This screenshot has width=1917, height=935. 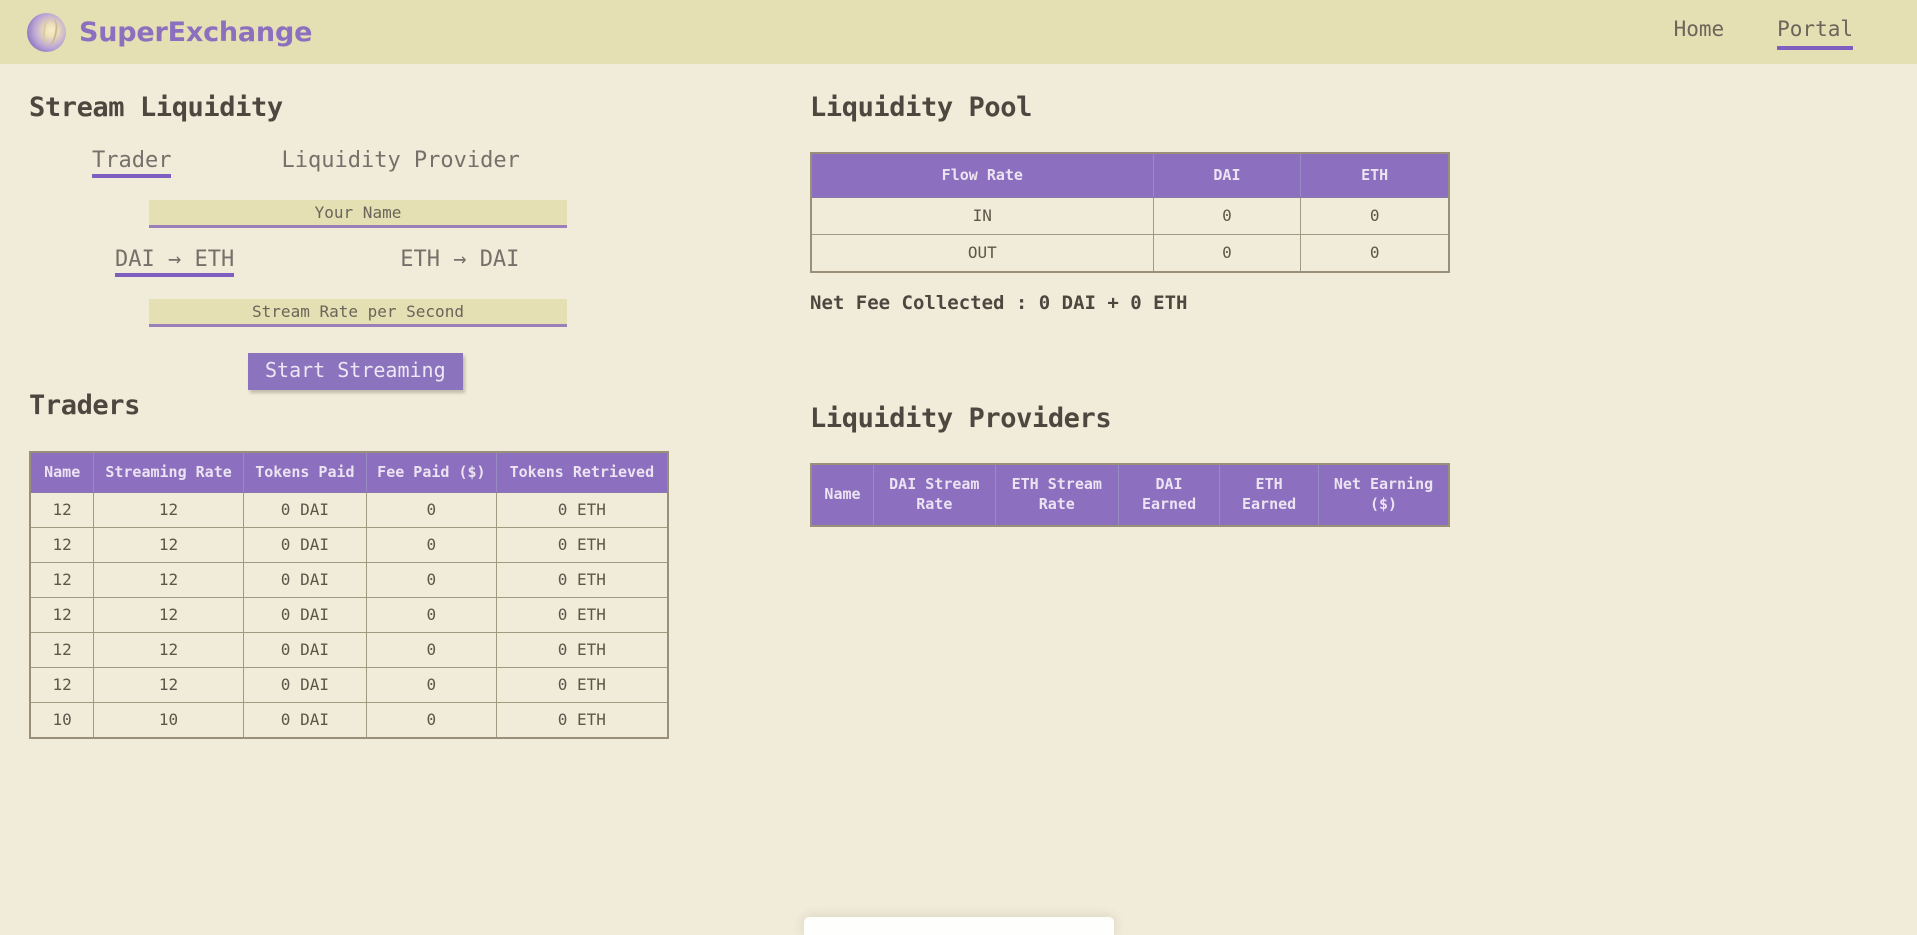 I want to click on table-row: IN 0 0, so click(x=1130, y=216).